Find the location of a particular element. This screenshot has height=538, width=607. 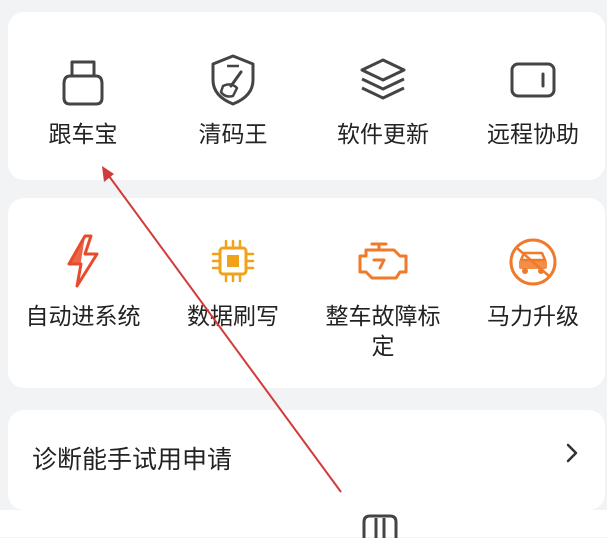

feature-horsepower-upgrade-label: 马力升级 is located at coordinates (533, 317).